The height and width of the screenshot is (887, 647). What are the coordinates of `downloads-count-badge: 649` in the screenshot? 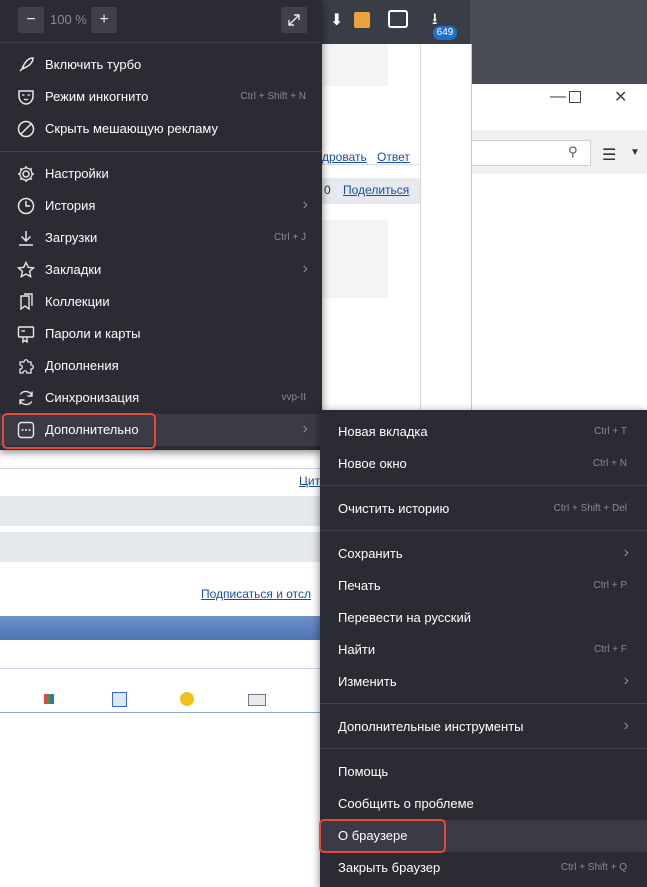 It's located at (445, 33).